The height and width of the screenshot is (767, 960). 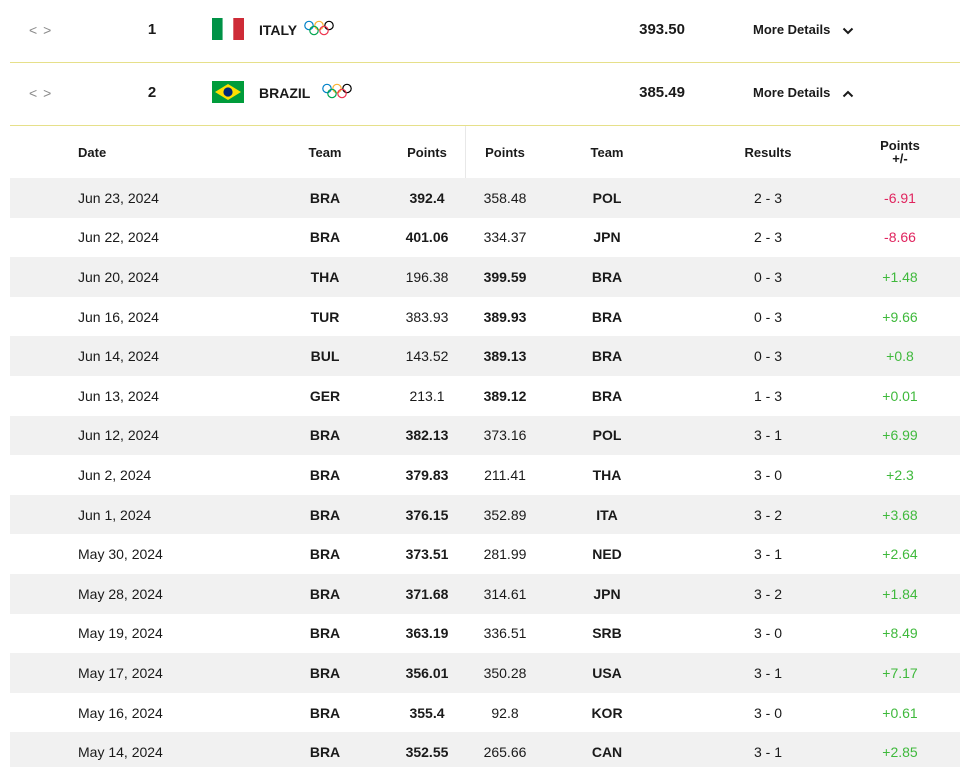 What do you see at coordinates (607, 672) in the screenshot?
I see `cell-opponent-team: USA` at bounding box center [607, 672].